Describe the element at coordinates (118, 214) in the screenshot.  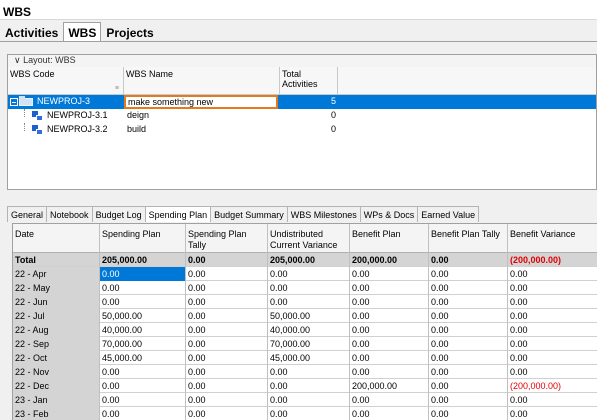
I see `tab-budget-log: Budget Log` at that location.